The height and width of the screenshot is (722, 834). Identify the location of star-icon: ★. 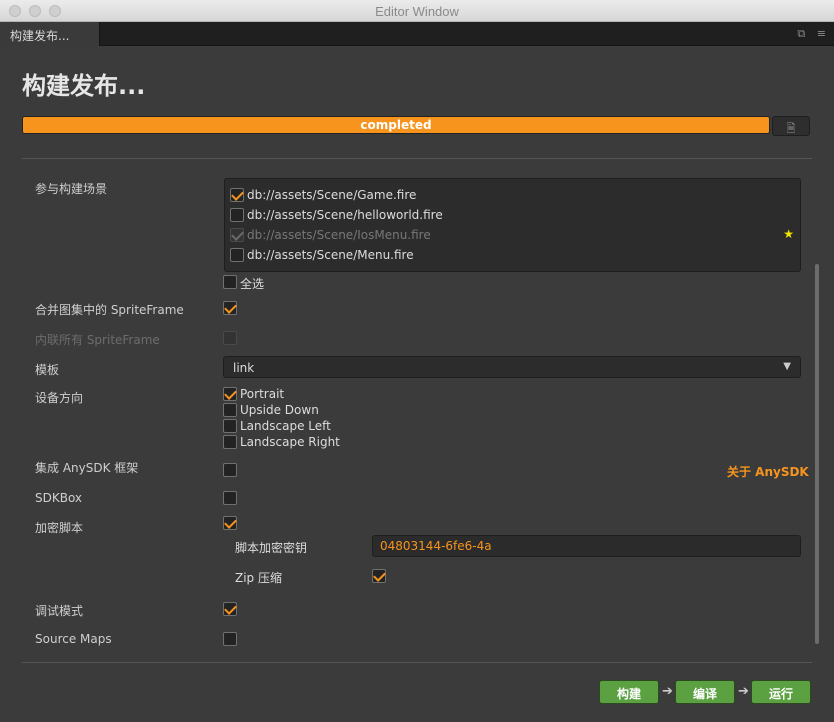
(788, 234).